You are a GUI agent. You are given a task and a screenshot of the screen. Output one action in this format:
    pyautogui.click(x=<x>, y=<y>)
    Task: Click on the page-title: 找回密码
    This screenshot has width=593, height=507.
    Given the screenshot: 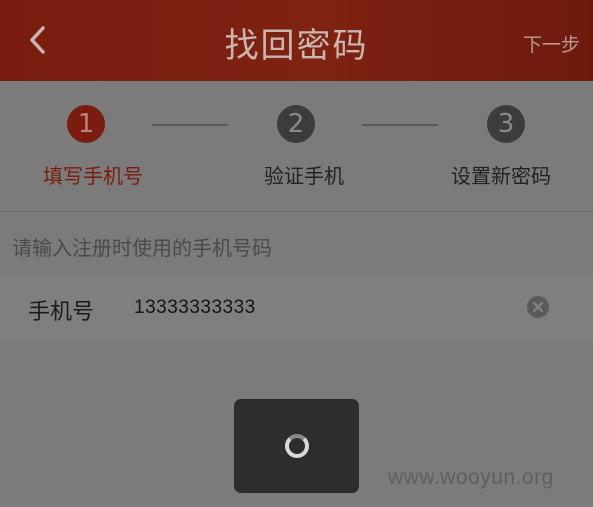 What is the action you would take?
    pyautogui.click(x=296, y=46)
    